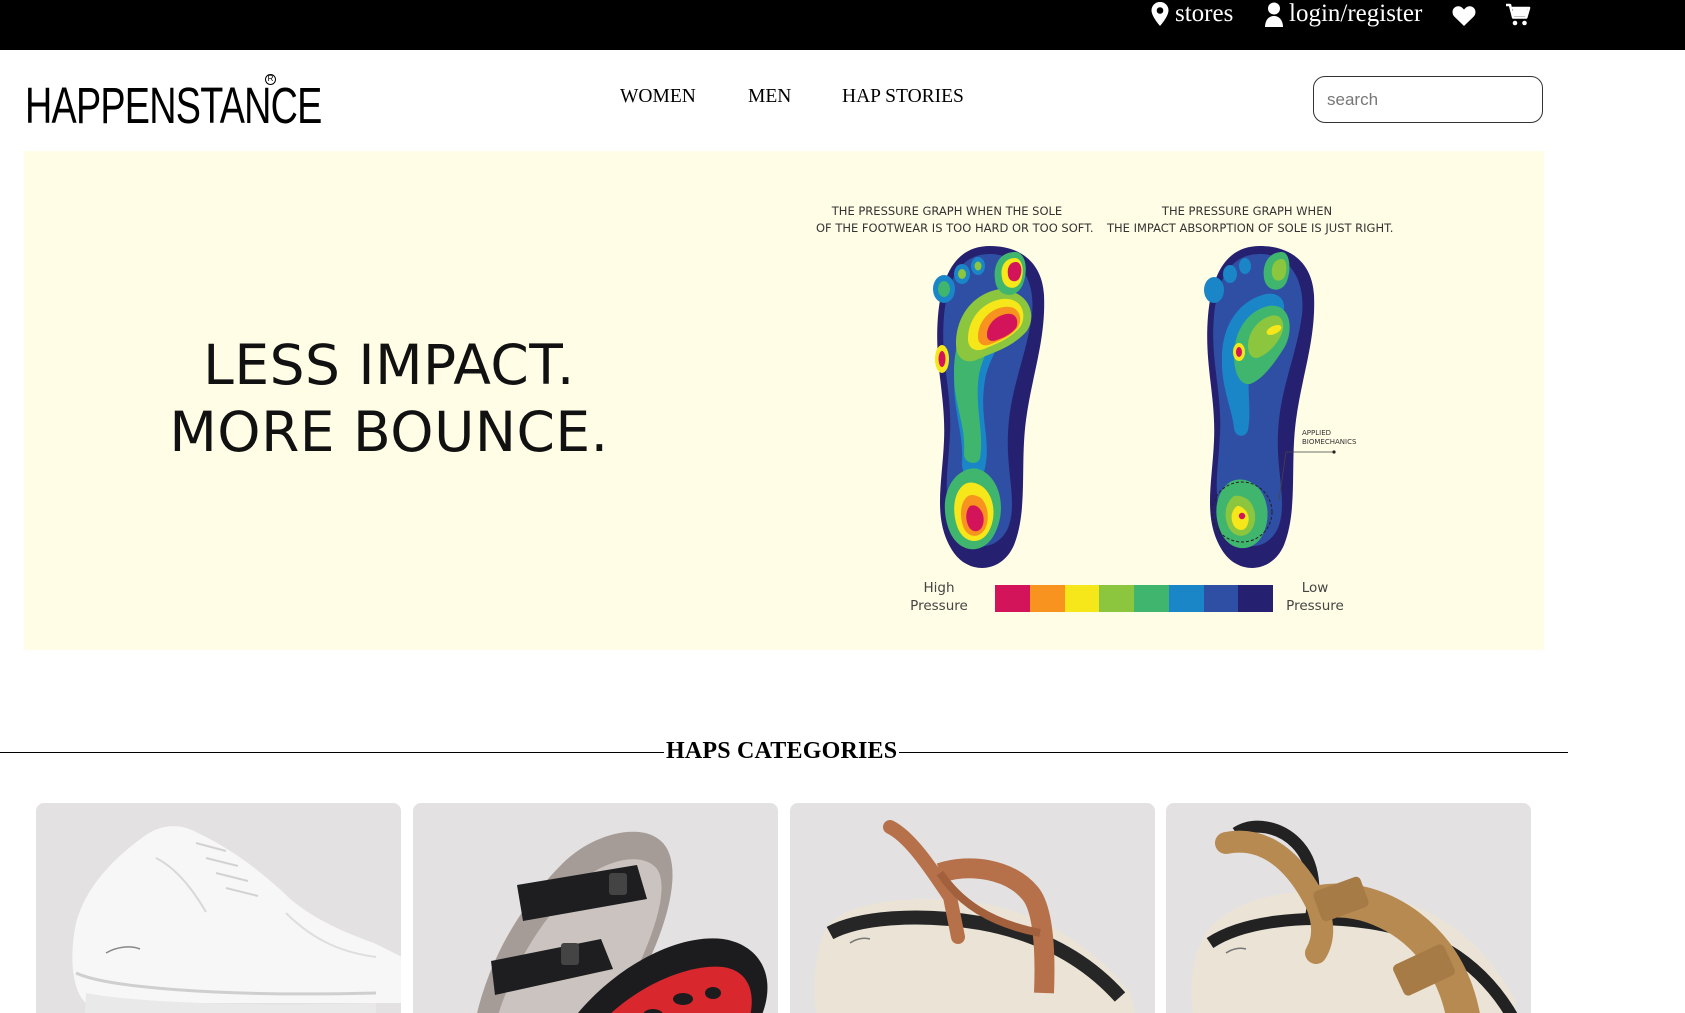  I want to click on stores-label: stores, so click(1204, 13).